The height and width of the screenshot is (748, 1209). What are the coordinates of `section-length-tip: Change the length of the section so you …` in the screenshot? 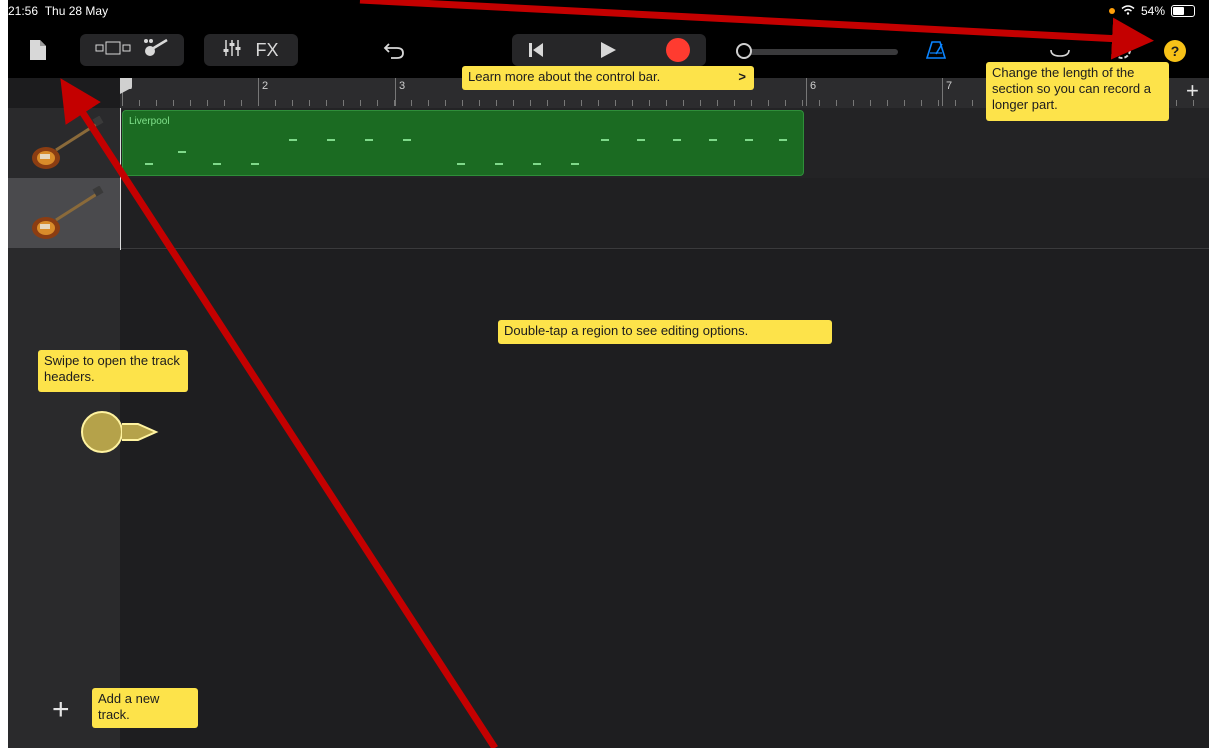 It's located at (1077, 91).